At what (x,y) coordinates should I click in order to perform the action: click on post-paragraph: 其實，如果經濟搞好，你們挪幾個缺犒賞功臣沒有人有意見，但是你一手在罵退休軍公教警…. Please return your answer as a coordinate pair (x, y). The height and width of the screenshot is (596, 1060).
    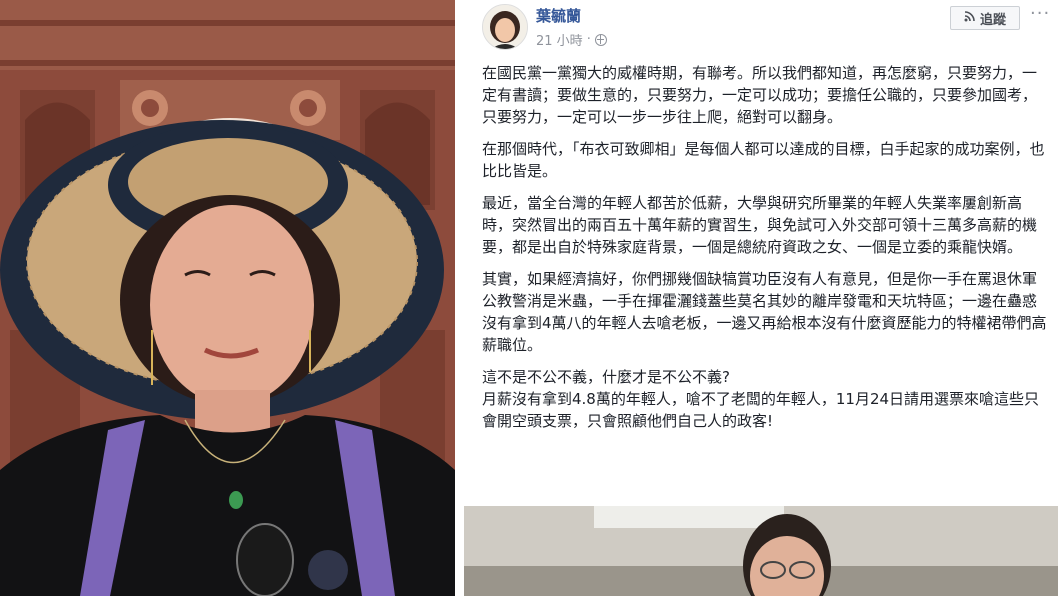
    Looking at the image, I should click on (764, 312).